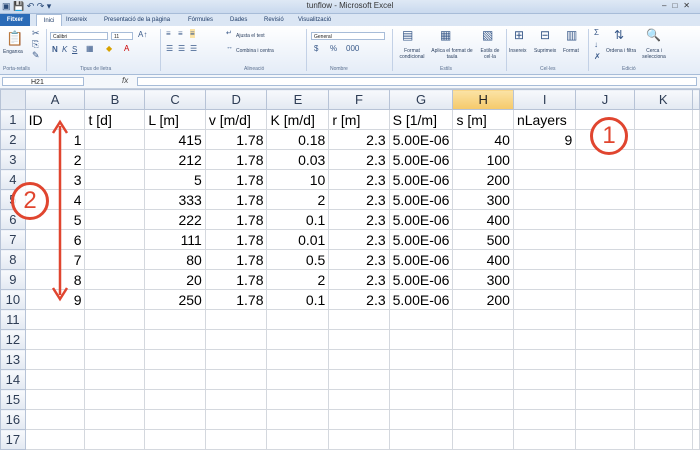 This screenshot has height=450, width=700. Describe the element at coordinates (483, 179) in the screenshot. I see `cell-h4: 200` at that location.